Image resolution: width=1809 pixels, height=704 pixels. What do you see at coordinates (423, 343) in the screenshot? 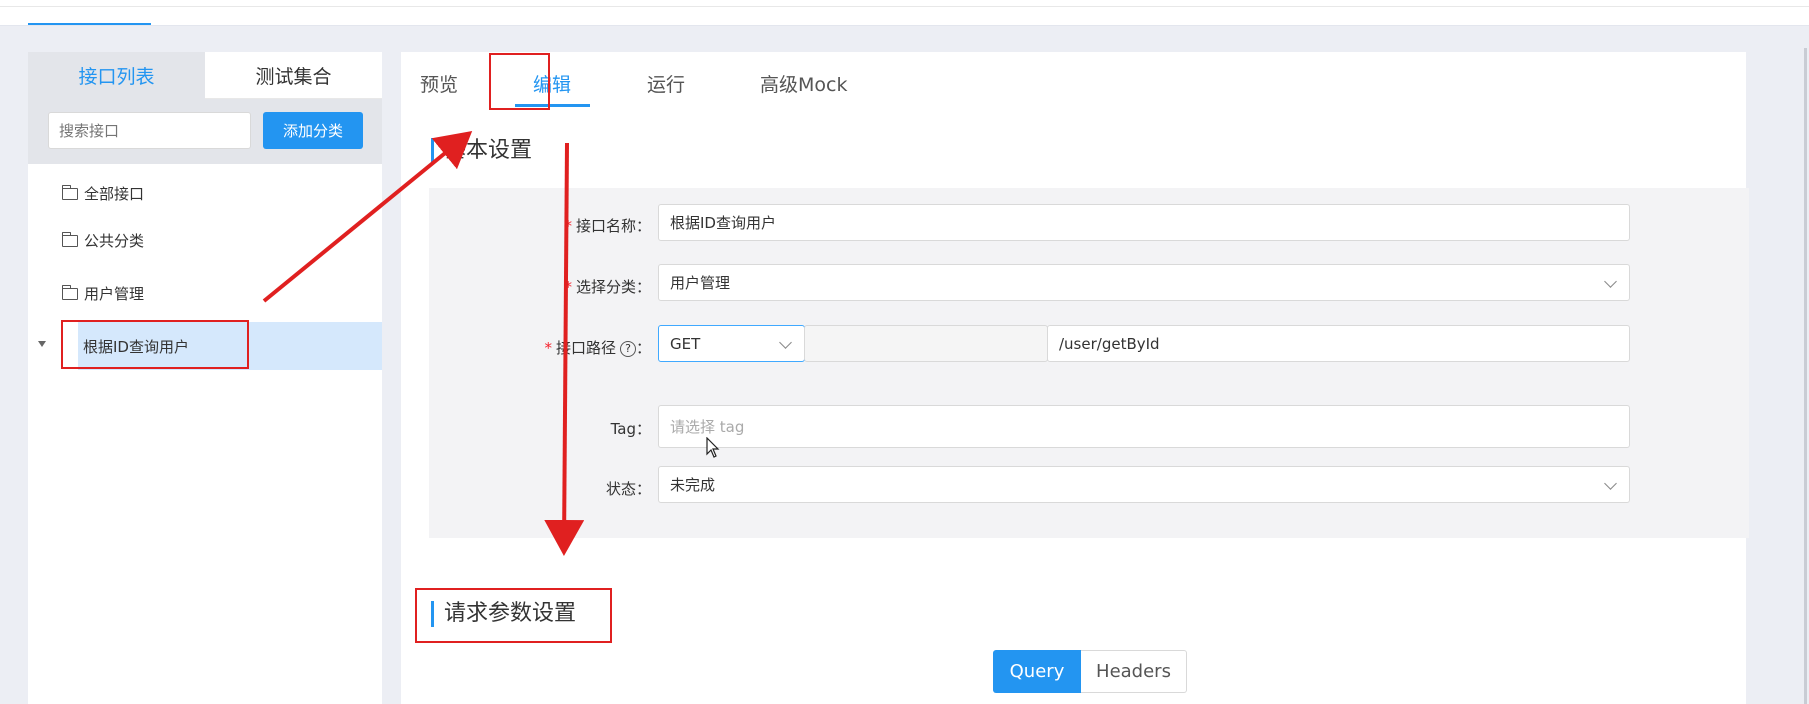
I see `annotation-arrows` at bounding box center [423, 343].